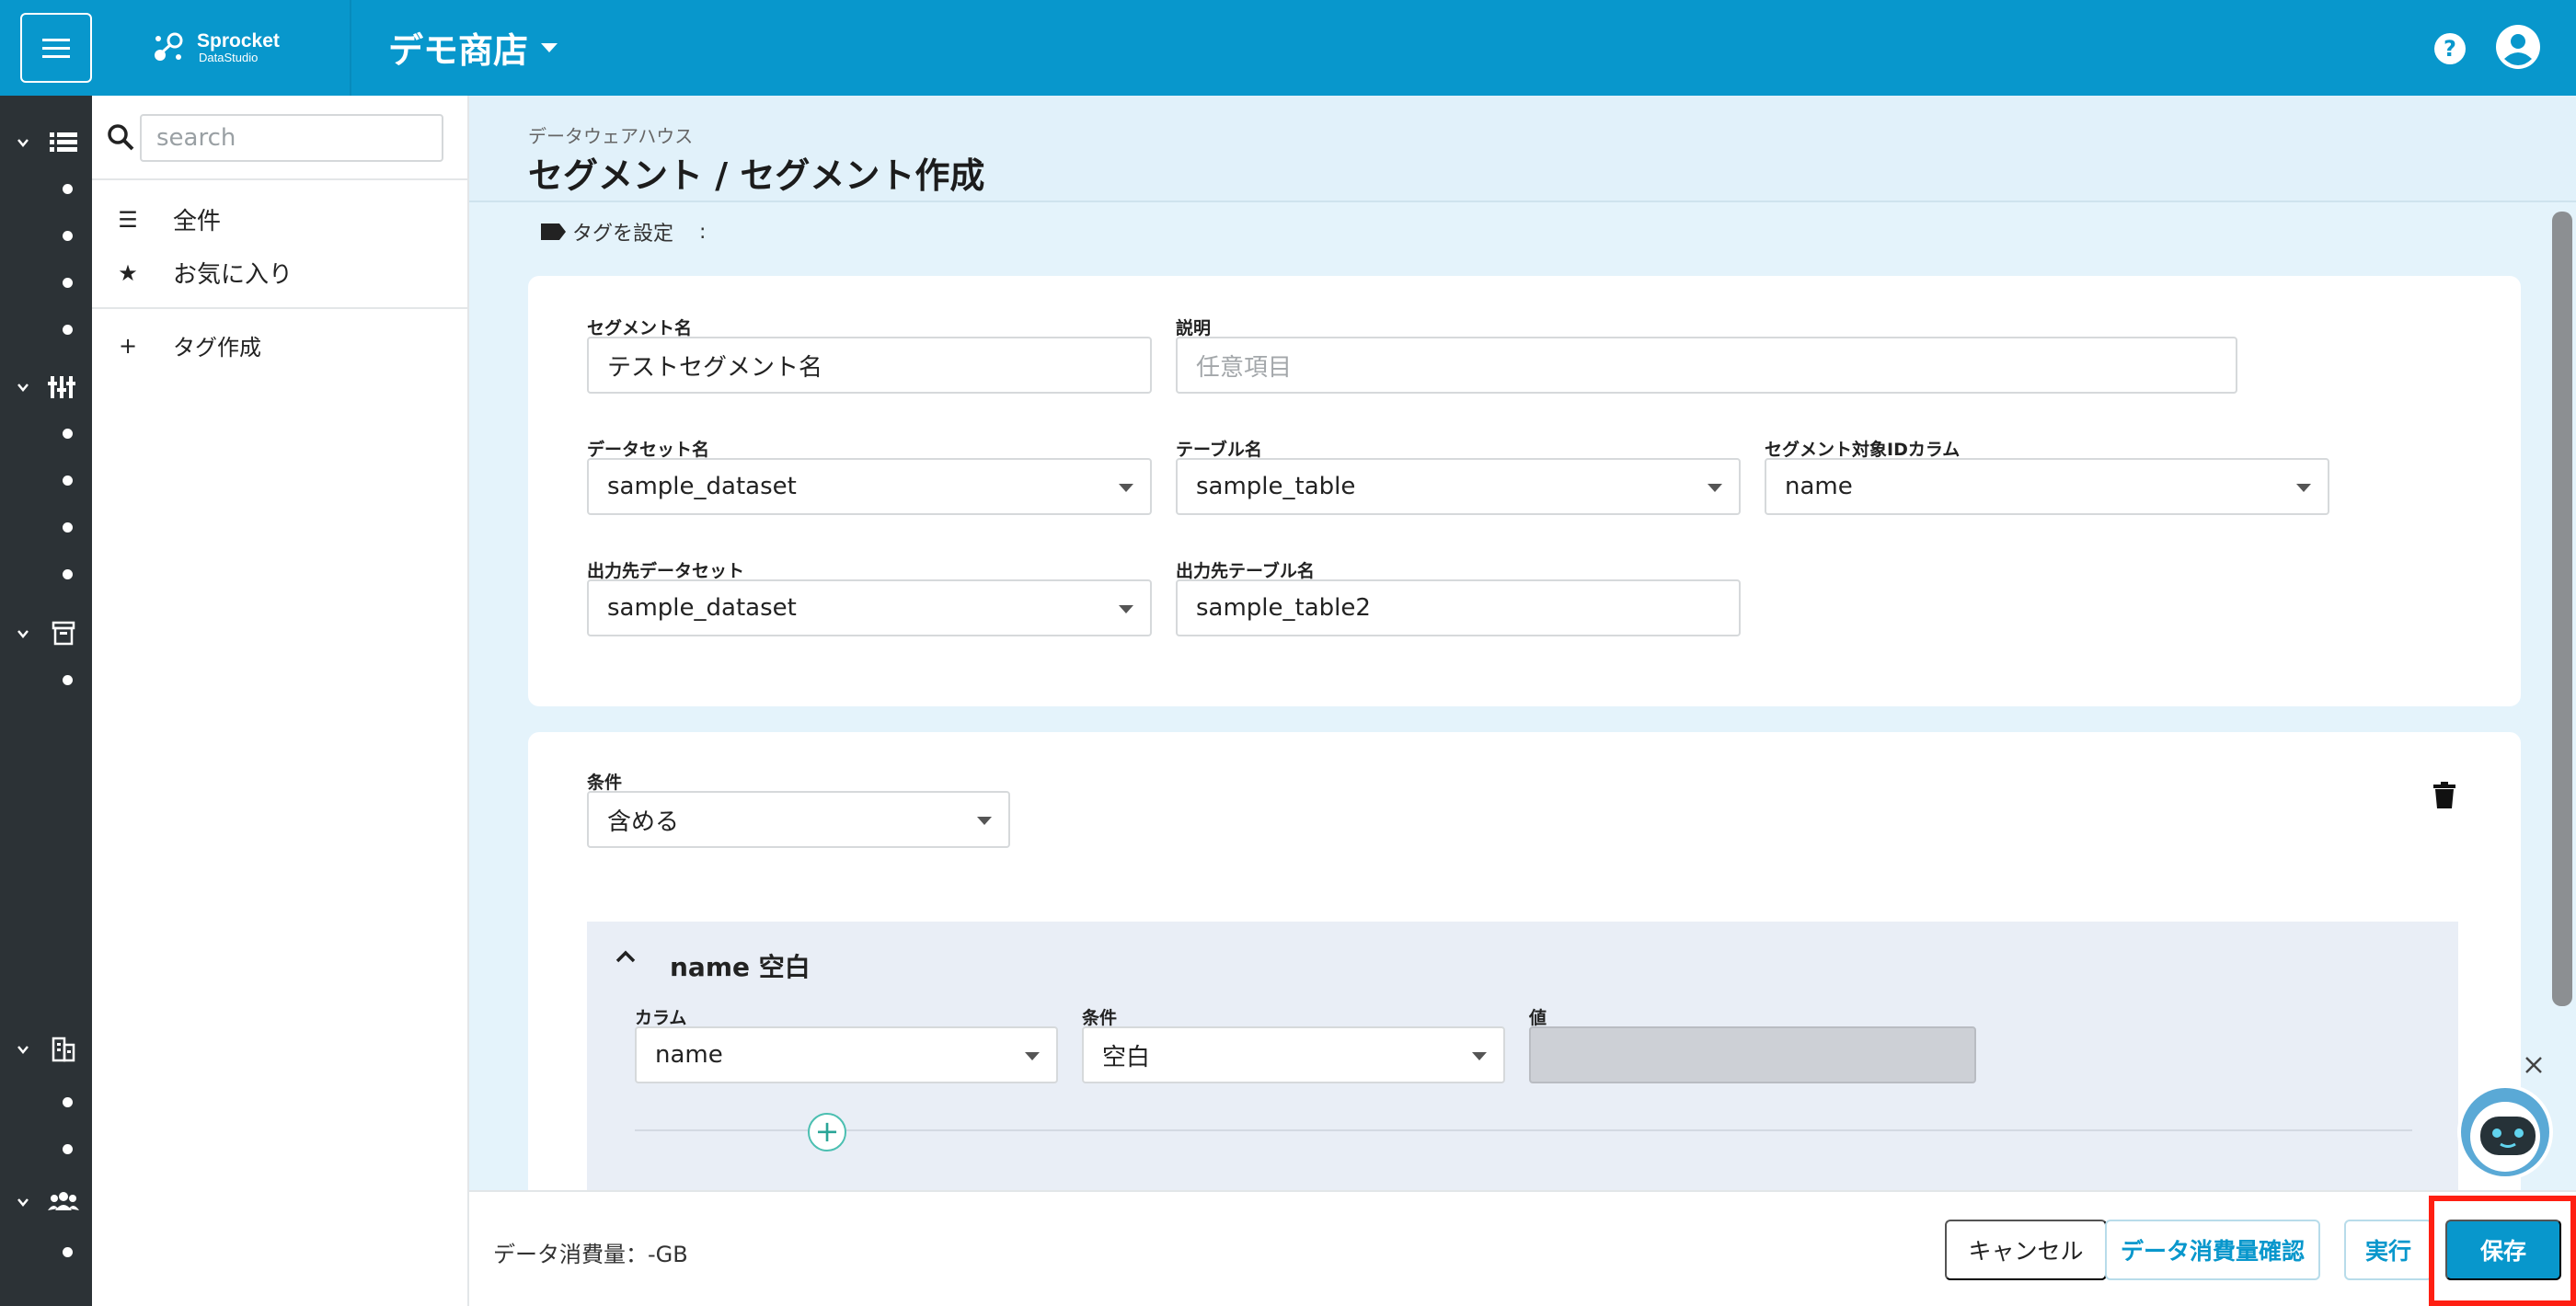 The image size is (2576, 1306). I want to click on chevron-up-icon, so click(626, 957).